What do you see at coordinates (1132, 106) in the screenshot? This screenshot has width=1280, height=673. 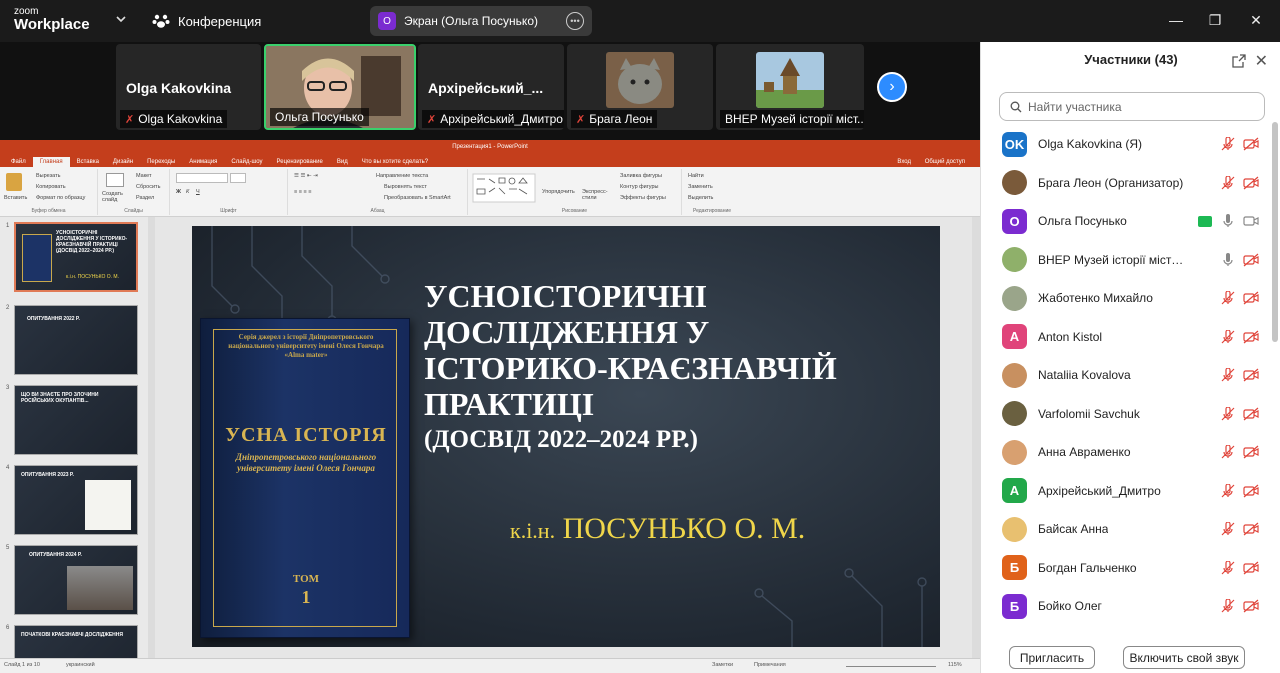 I see `participant-search-input: Найти участника` at bounding box center [1132, 106].